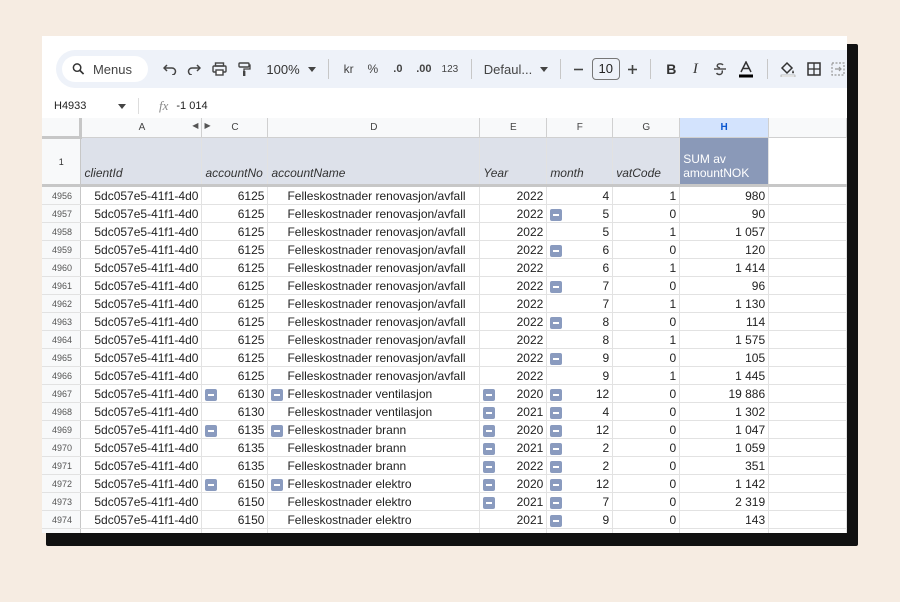 The image size is (900, 602). Describe the element at coordinates (580, 128) in the screenshot. I see `column-header: F` at that location.